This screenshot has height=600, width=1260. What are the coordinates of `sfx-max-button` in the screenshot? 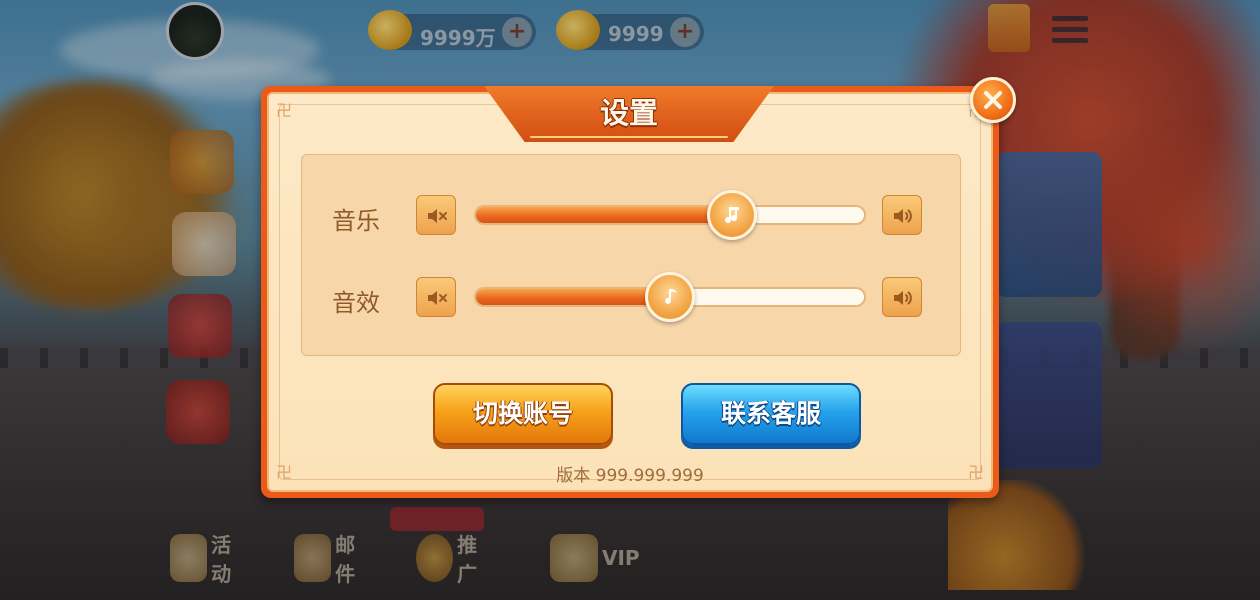 It's located at (902, 297).